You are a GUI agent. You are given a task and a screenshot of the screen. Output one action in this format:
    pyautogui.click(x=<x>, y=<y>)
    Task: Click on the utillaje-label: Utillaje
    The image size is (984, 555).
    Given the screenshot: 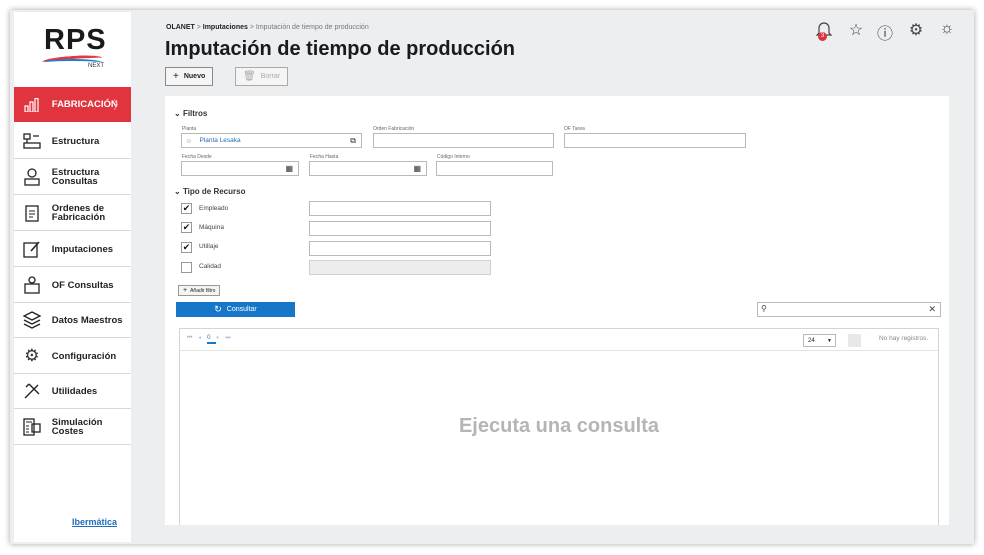 What is the action you would take?
    pyautogui.click(x=209, y=246)
    